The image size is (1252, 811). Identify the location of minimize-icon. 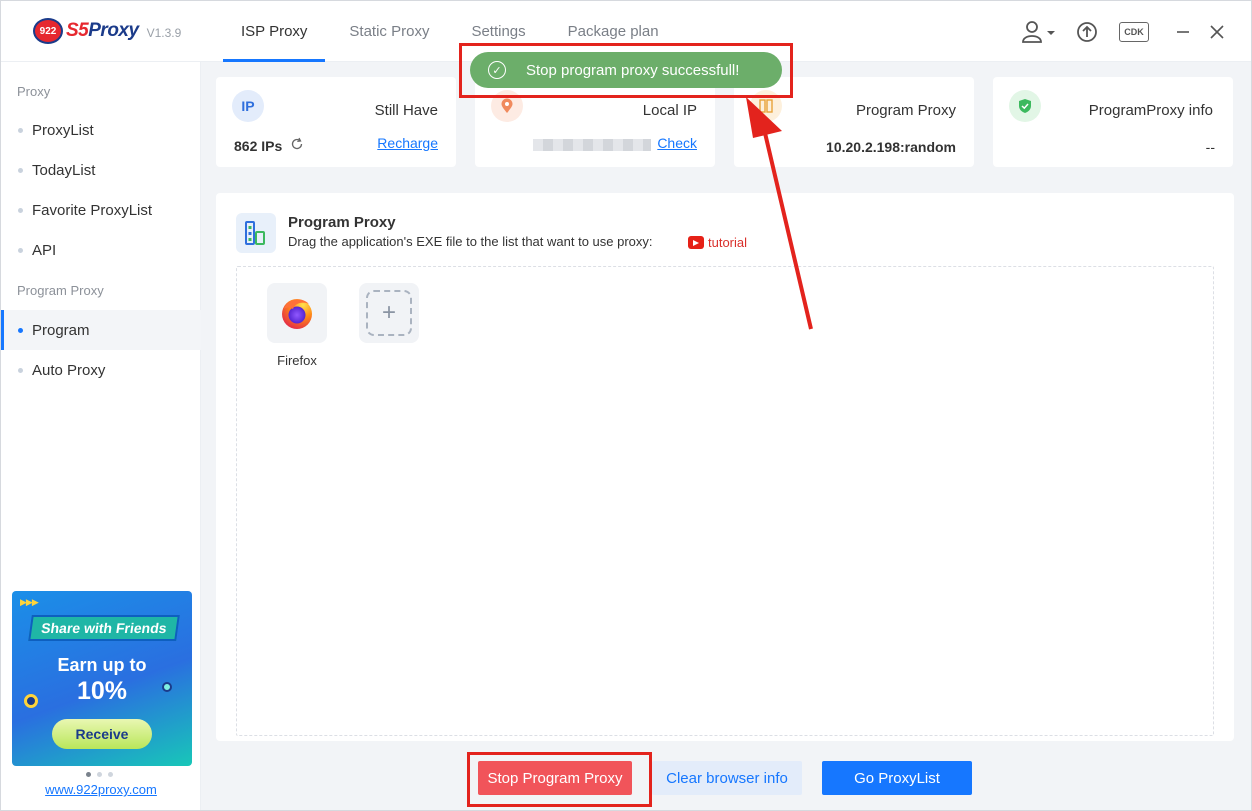
(1183, 32).